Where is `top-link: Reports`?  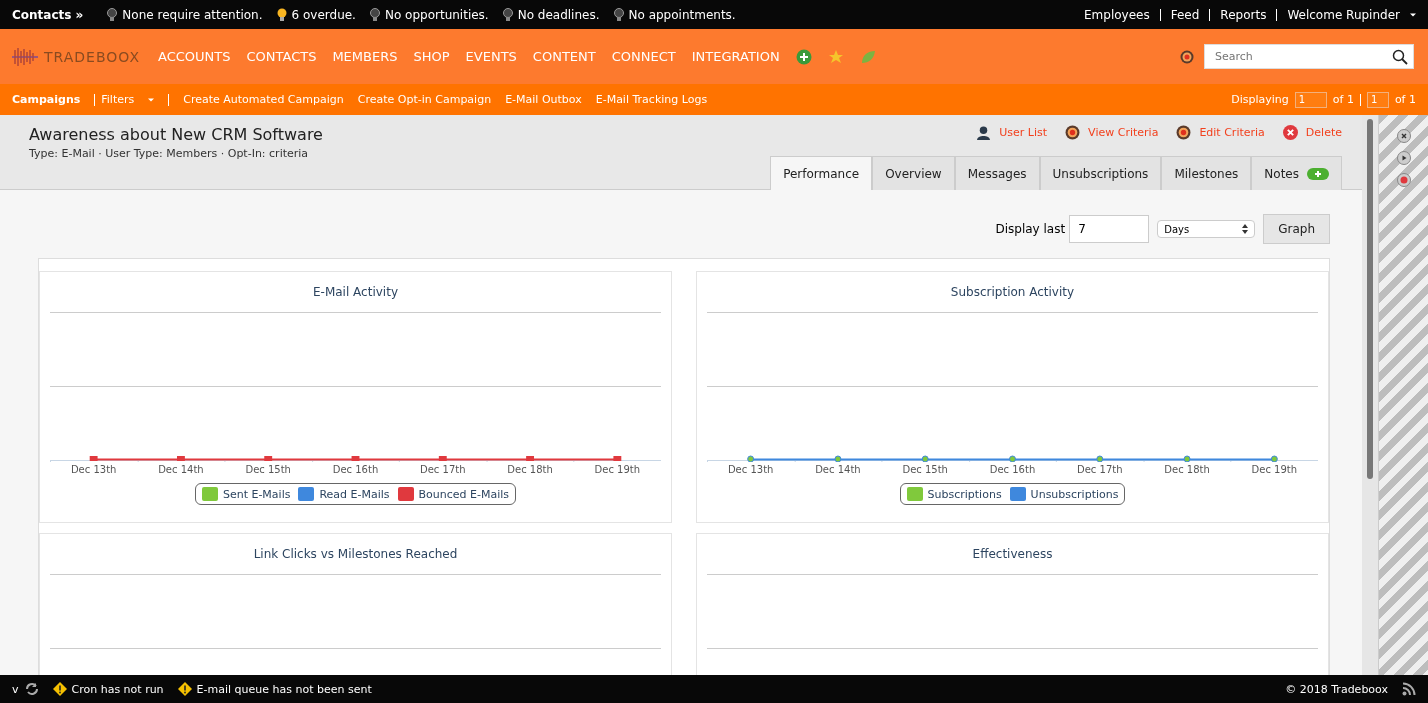 top-link: Reports is located at coordinates (1243, 14).